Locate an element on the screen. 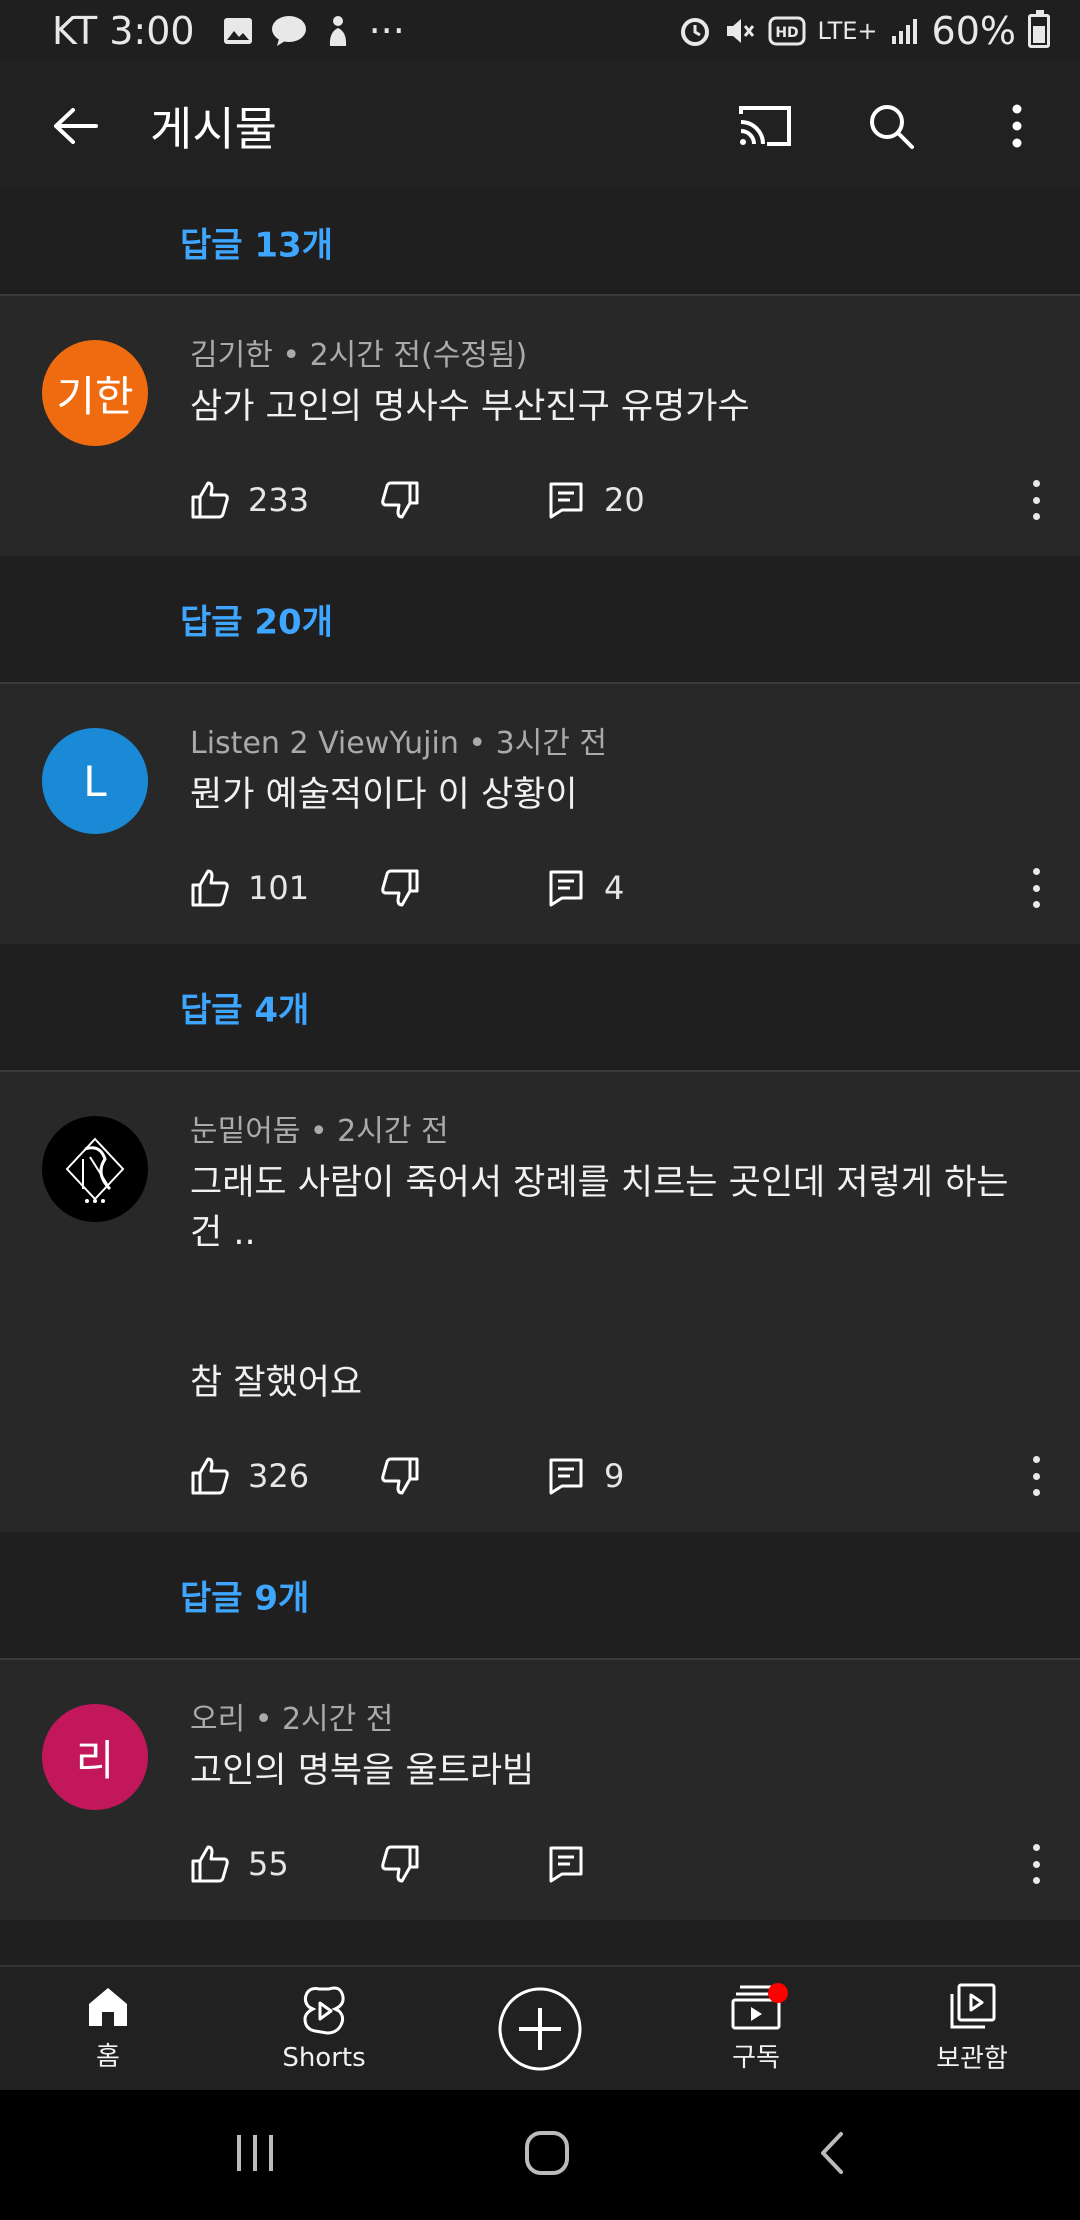 This screenshot has height=2220, width=1080. like-button: 55 is located at coordinates (275, 1864).